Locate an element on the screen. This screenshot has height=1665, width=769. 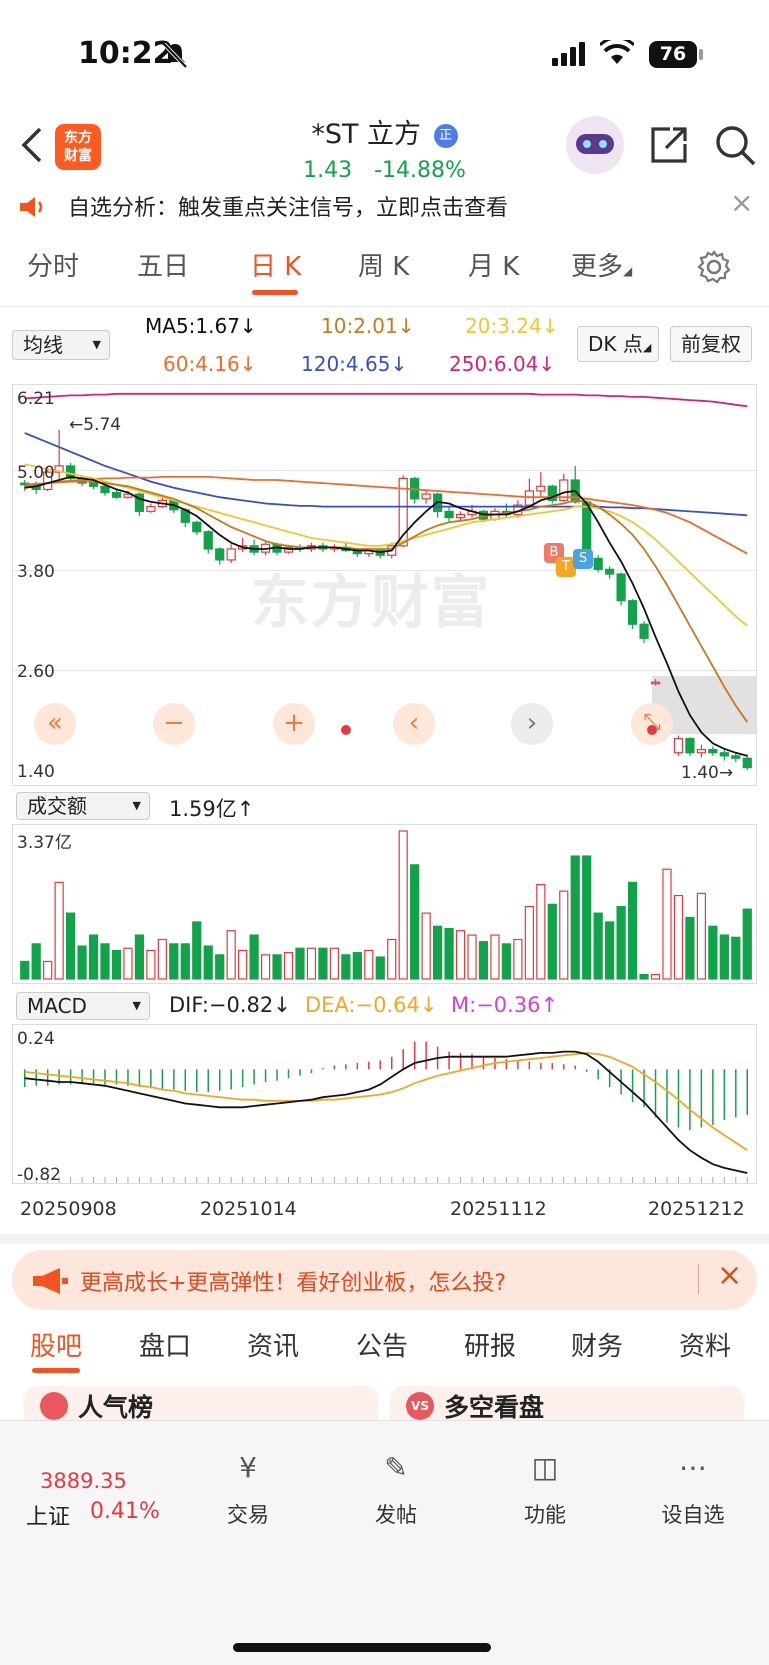
content-tab-underline is located at coordinates (56, 1370).